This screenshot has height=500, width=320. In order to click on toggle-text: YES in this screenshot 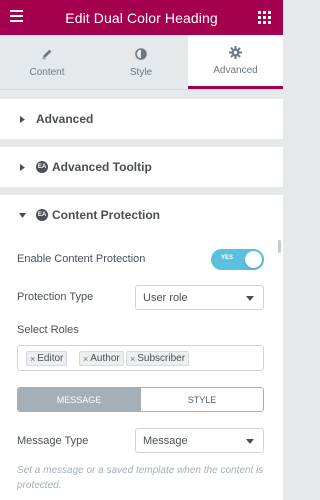, I will do `click(227, 258)`.